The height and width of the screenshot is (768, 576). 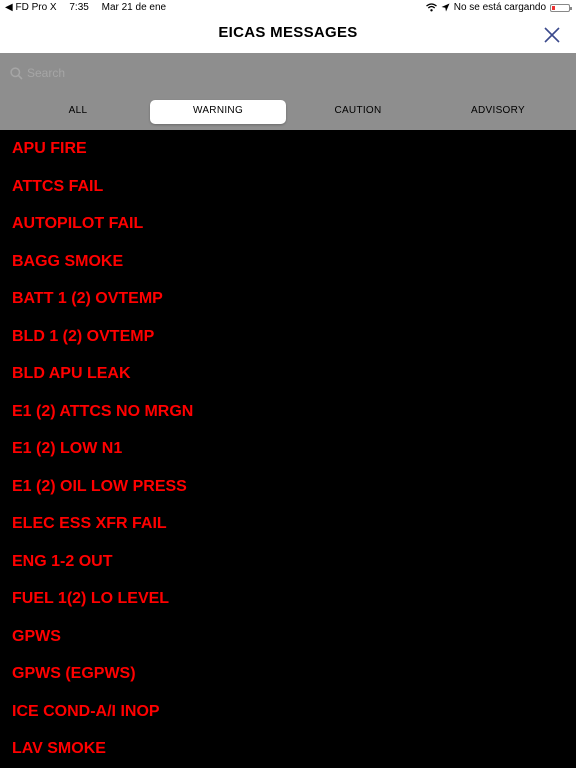 I want to click on charging-status: No se está cargando, so click(x=499, y=7).